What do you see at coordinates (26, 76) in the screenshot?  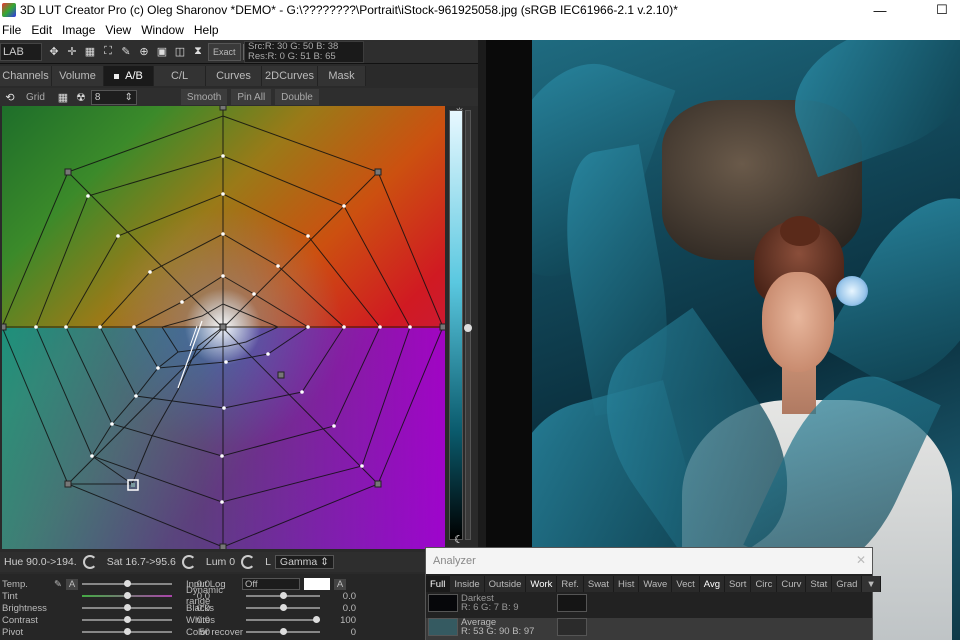 I see `tab-channels: Channels` at bounding box center [26, 76].